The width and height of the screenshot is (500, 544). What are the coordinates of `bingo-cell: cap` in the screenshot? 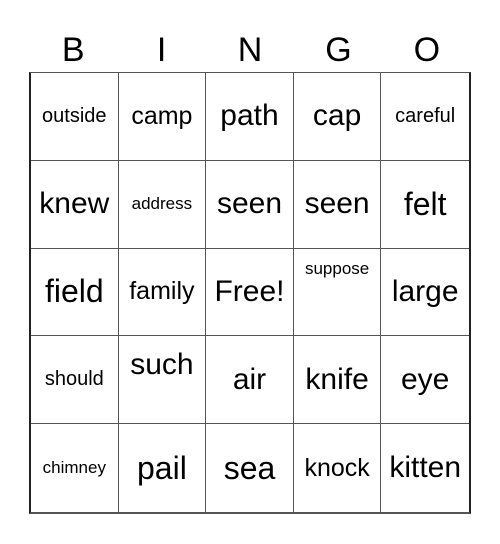 It's located at (337, 117).